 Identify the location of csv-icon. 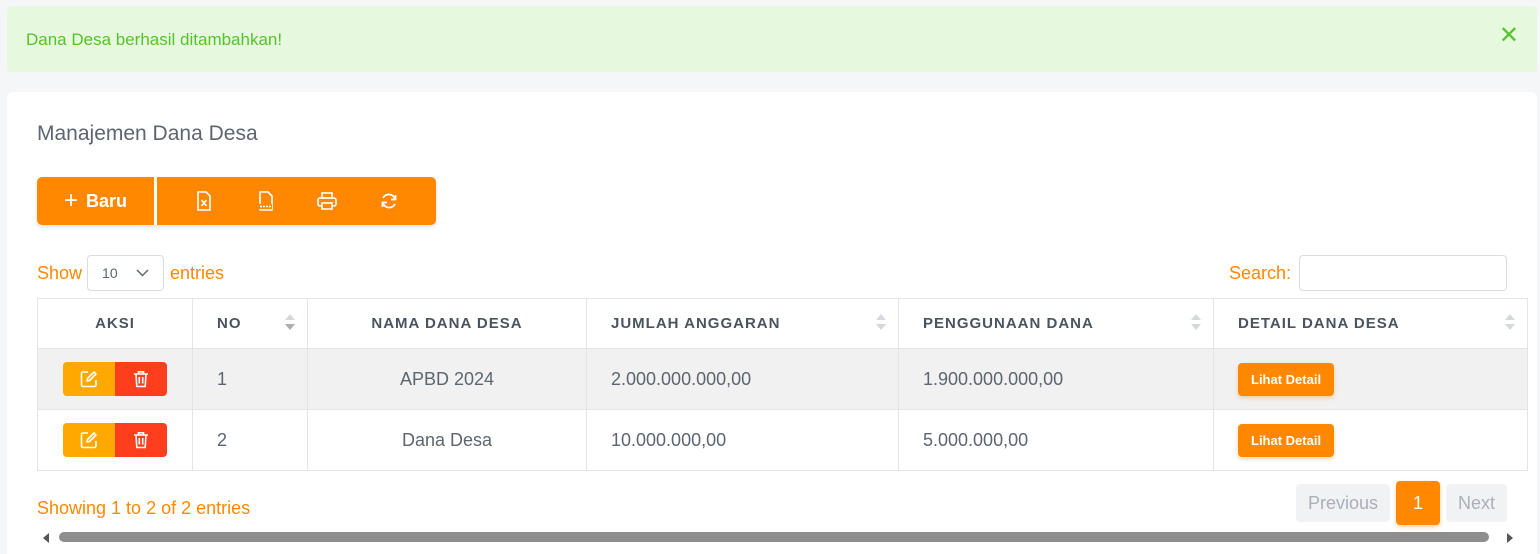
(266, 201).